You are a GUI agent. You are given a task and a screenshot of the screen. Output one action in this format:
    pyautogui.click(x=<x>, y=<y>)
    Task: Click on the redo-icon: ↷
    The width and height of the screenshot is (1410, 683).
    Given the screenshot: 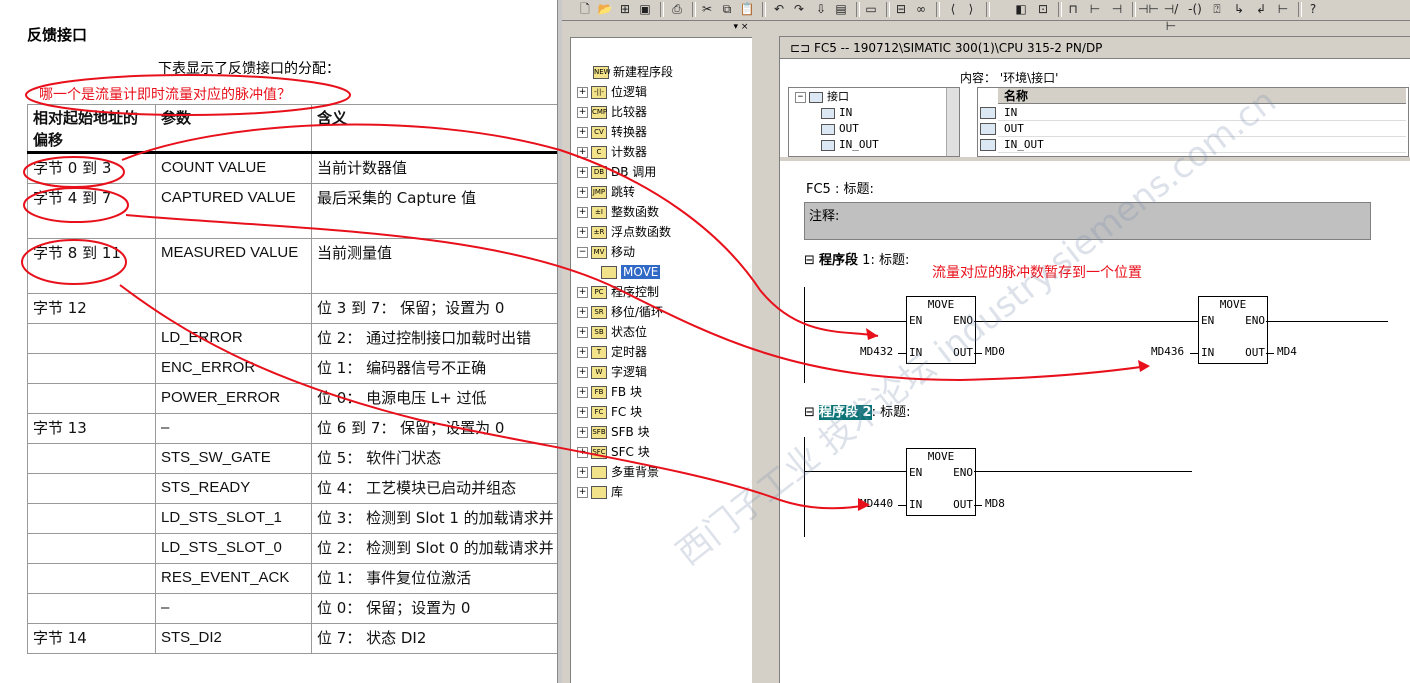 What is the action you would take?
    pyautogui.click(x=799, y=9)
    